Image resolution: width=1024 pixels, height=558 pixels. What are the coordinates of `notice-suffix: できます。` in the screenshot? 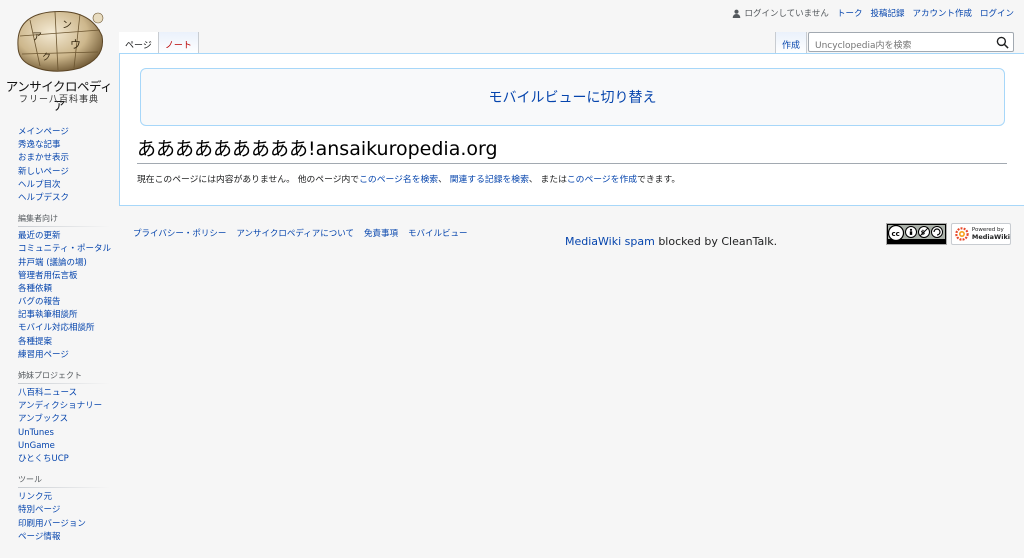 It's located at (659, 180).